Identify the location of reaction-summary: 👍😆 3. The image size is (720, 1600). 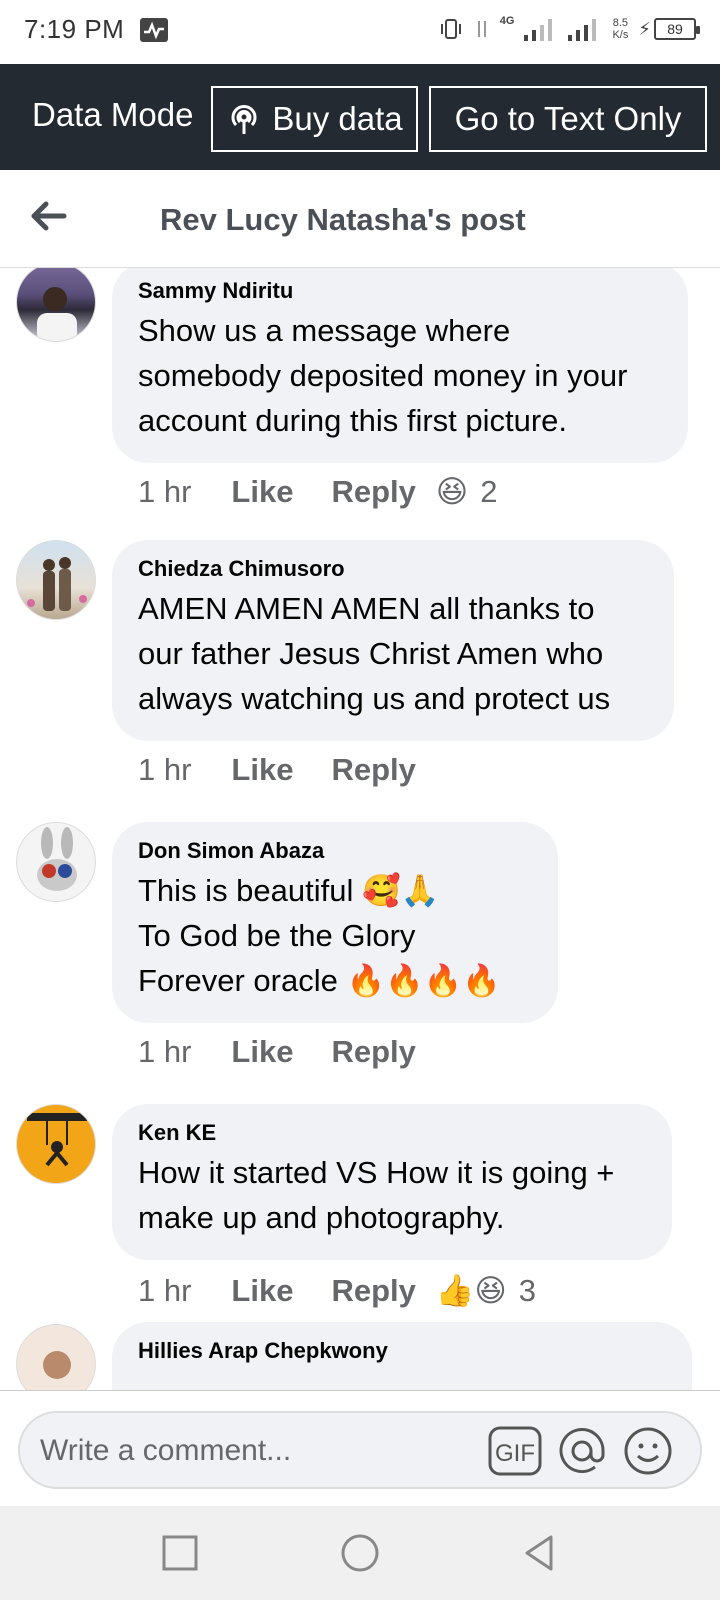
(486, 1291).